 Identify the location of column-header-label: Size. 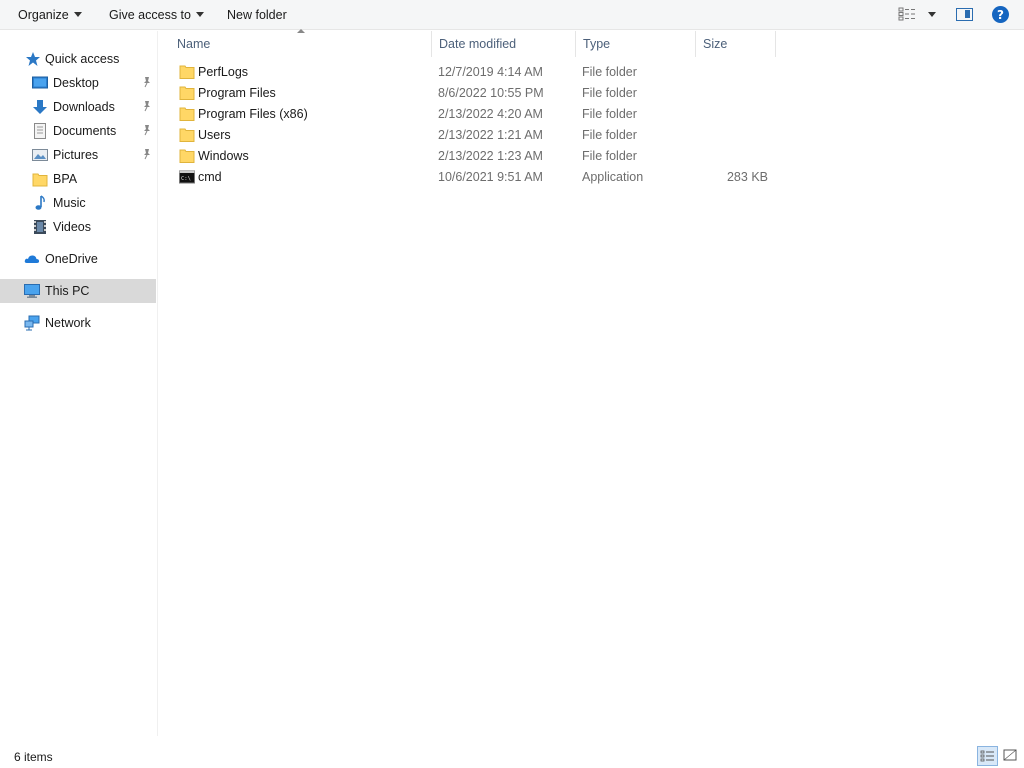
(715, 44).